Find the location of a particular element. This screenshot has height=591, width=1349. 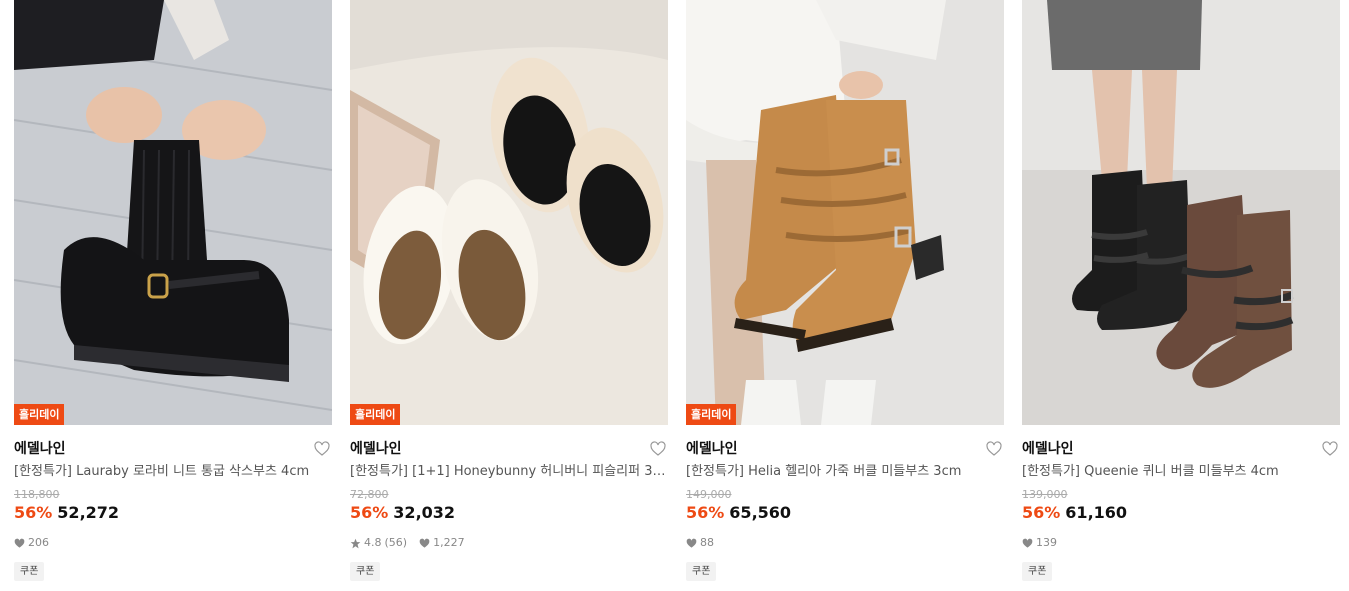

price-row: 56% 32,032 is located at coordinates (509, 513).